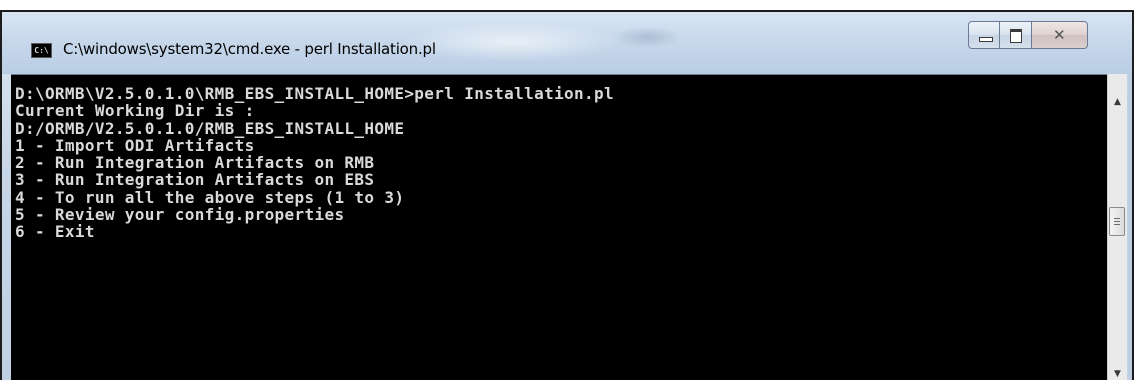  I want to click on console-line: 5 - Review your config.properties, so click(180, 215).